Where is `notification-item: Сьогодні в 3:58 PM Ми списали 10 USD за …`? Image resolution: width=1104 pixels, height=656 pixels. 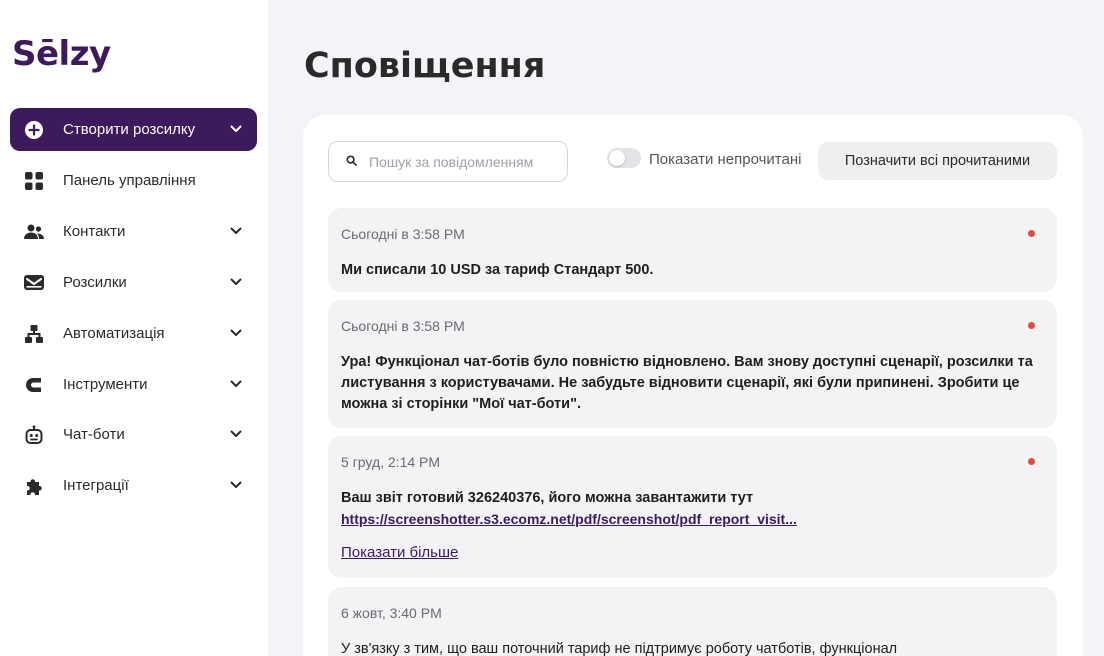
notification-item: Сьогодні в 3:58 PM Ми списали 10 USD за … is located at coordinates (692, 250).